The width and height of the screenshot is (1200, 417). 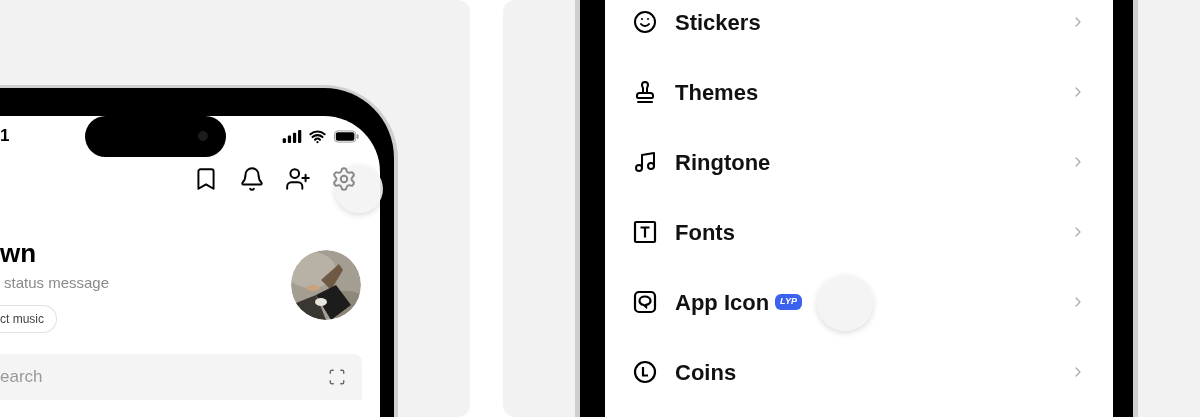 What do you see at coordinates (859, 232) in the screenshot?
I see `menu-item: Fonts` at bounding box center [859, 232].